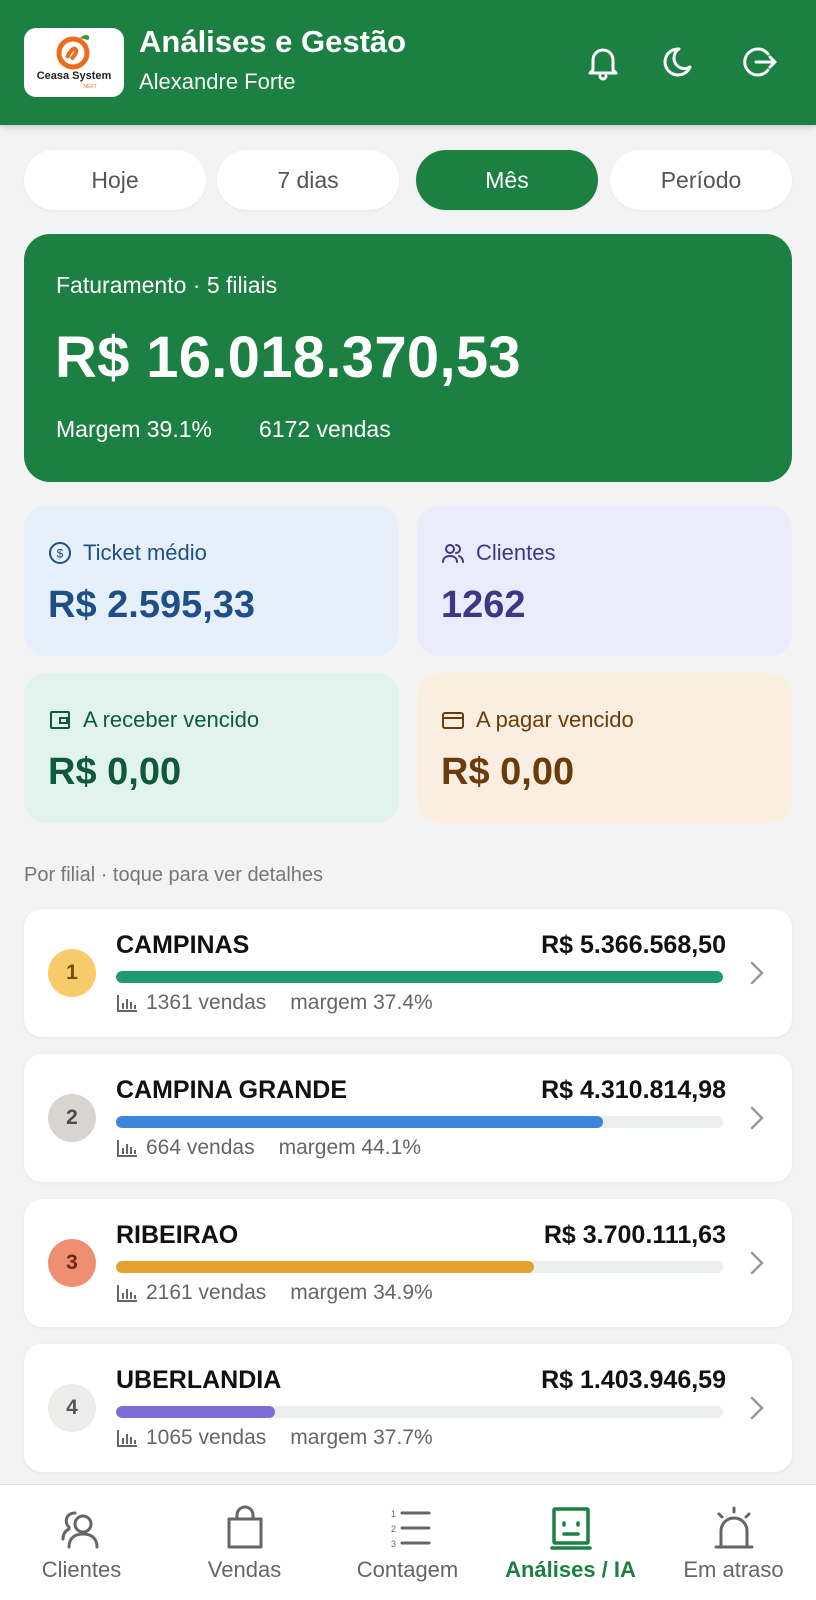 This screenshot has width=816, height=1600. What do you see at coordinates (633, 1090) in the screenshot?
I see `branch-revenue: R$ 4.310.814,98` at bounding box center [633, 1090].